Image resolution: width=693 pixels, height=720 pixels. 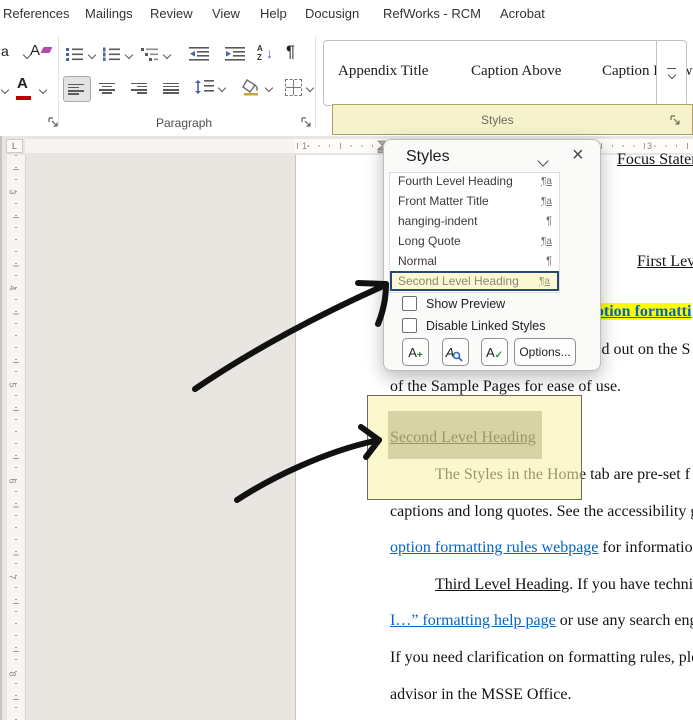 What do you see at coordinates (409, 325) in the screenshot?
I see `disable-linked-checkbox` at bounding box center [409, 325].